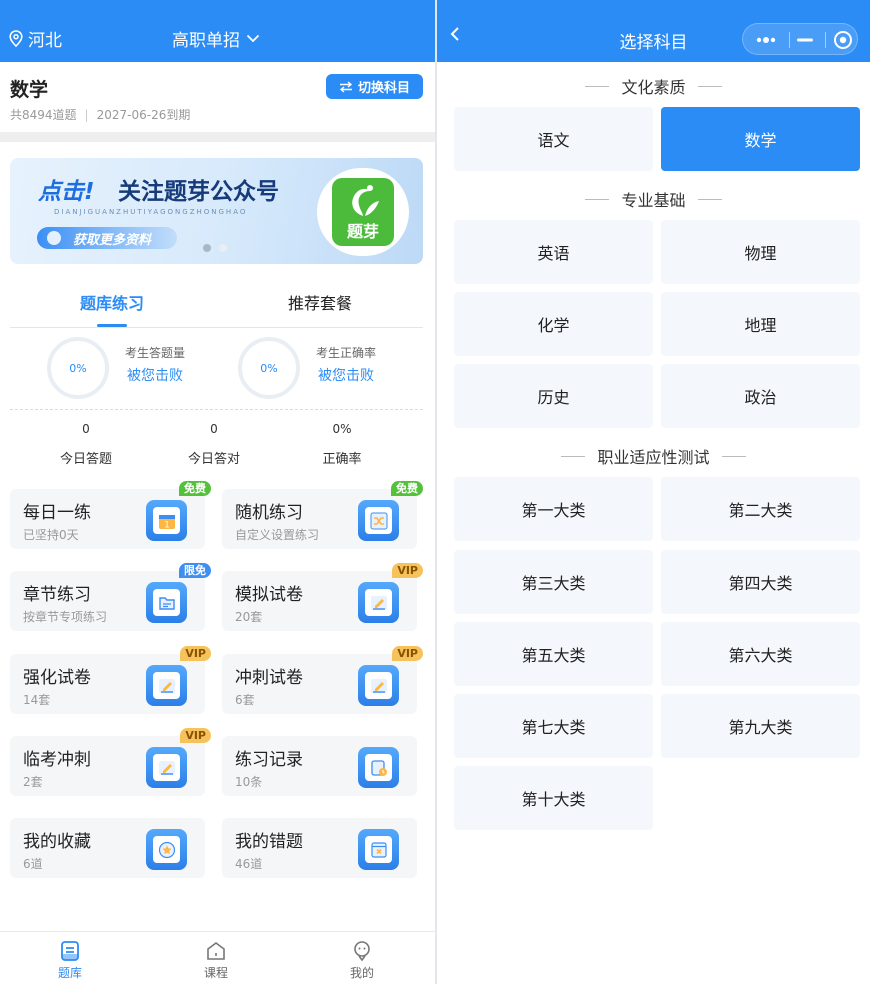 The image size is (870, 984). I want to click on tiya-logo: 题芽, so click(363, 212).